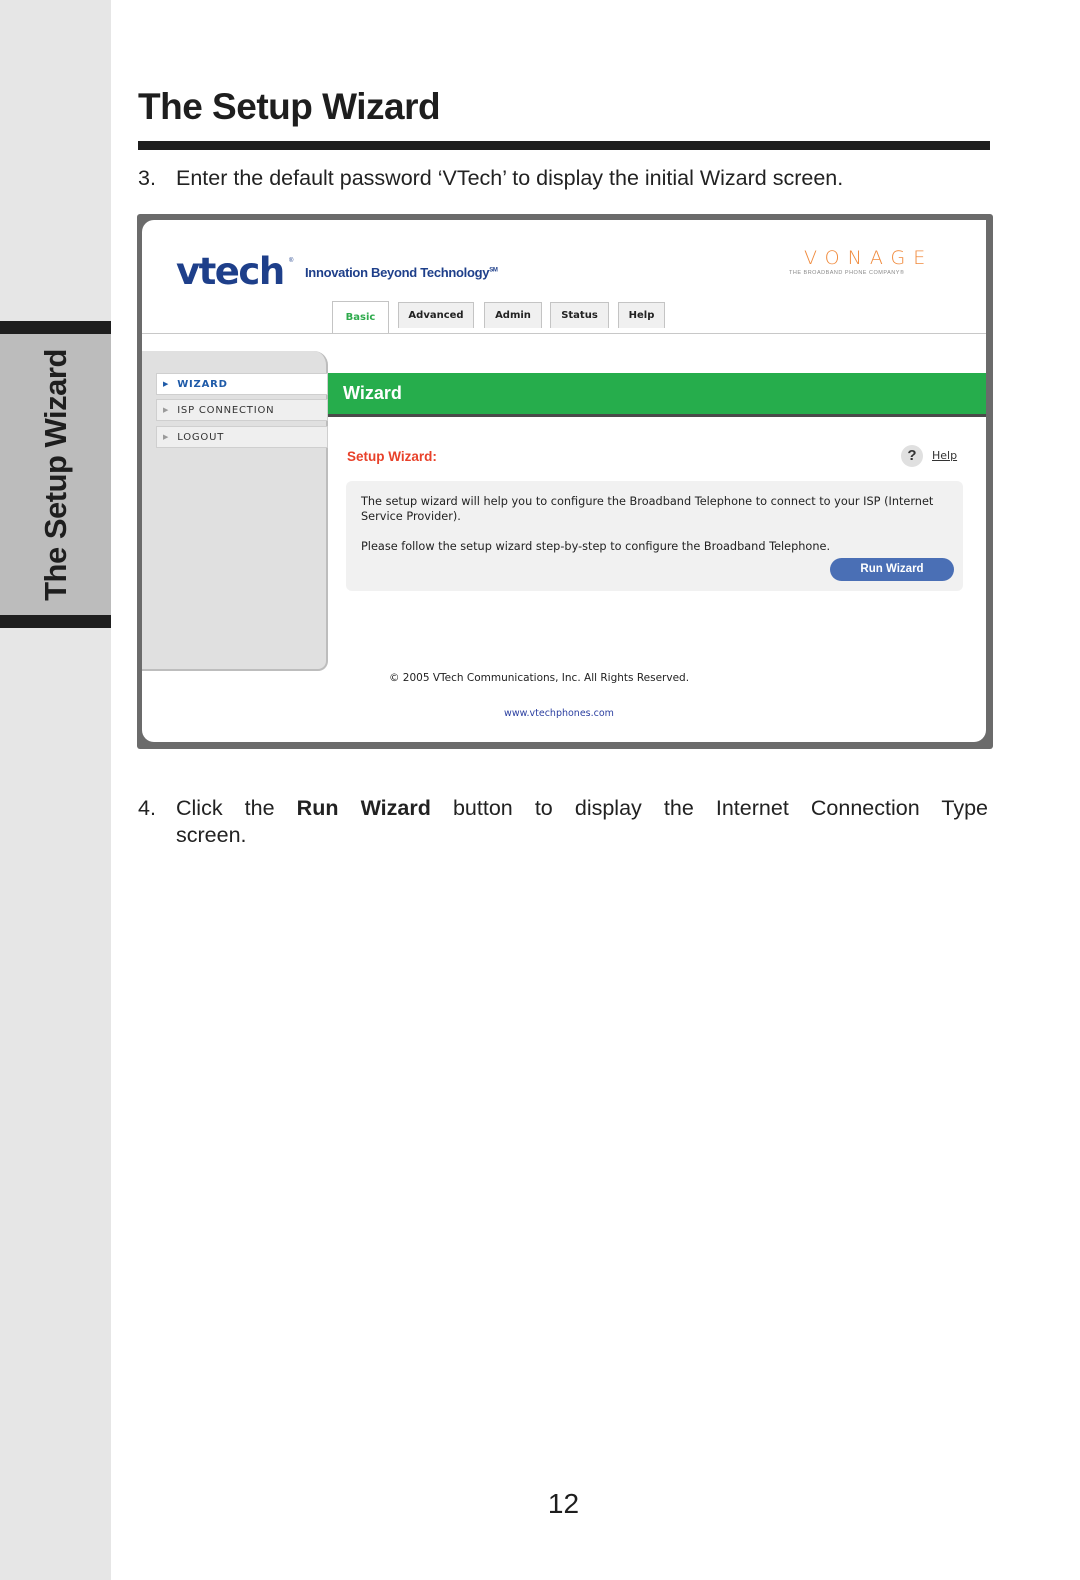 The height and width of the screenshot is (1580, 1080). What do you see at coordinates (55, 790) in the screenshot?
I see `side-strip` at bounding box center [55, 790].